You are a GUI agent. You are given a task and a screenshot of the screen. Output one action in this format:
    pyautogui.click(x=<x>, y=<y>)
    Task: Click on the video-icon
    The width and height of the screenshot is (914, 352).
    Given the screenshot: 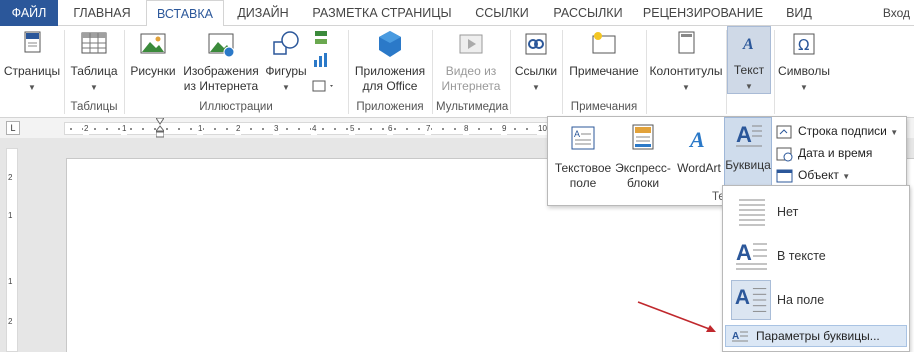 What is the action you would take?
    pyautogui.click(x=471, y=44)
    